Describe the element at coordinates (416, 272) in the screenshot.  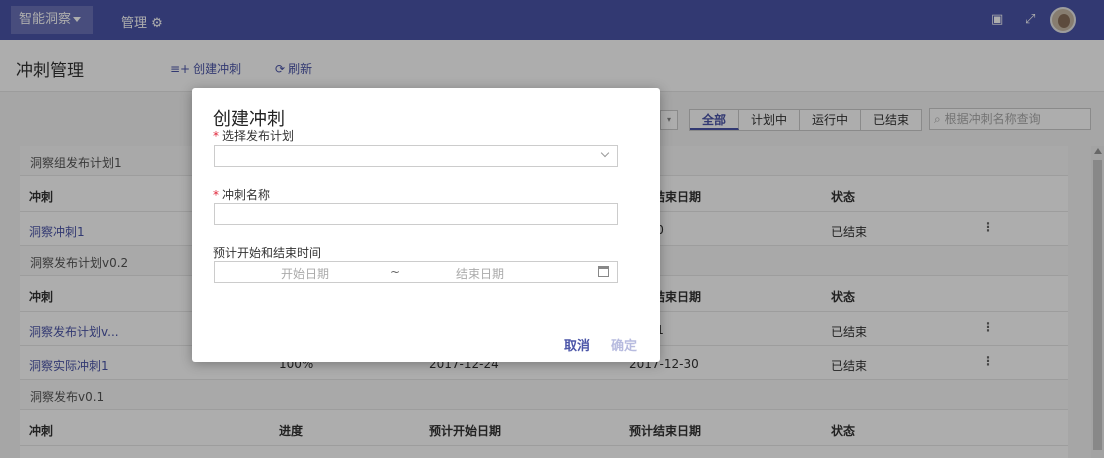
I see `date-range-picker: 开始日期 ~ 结束日期` at that location.